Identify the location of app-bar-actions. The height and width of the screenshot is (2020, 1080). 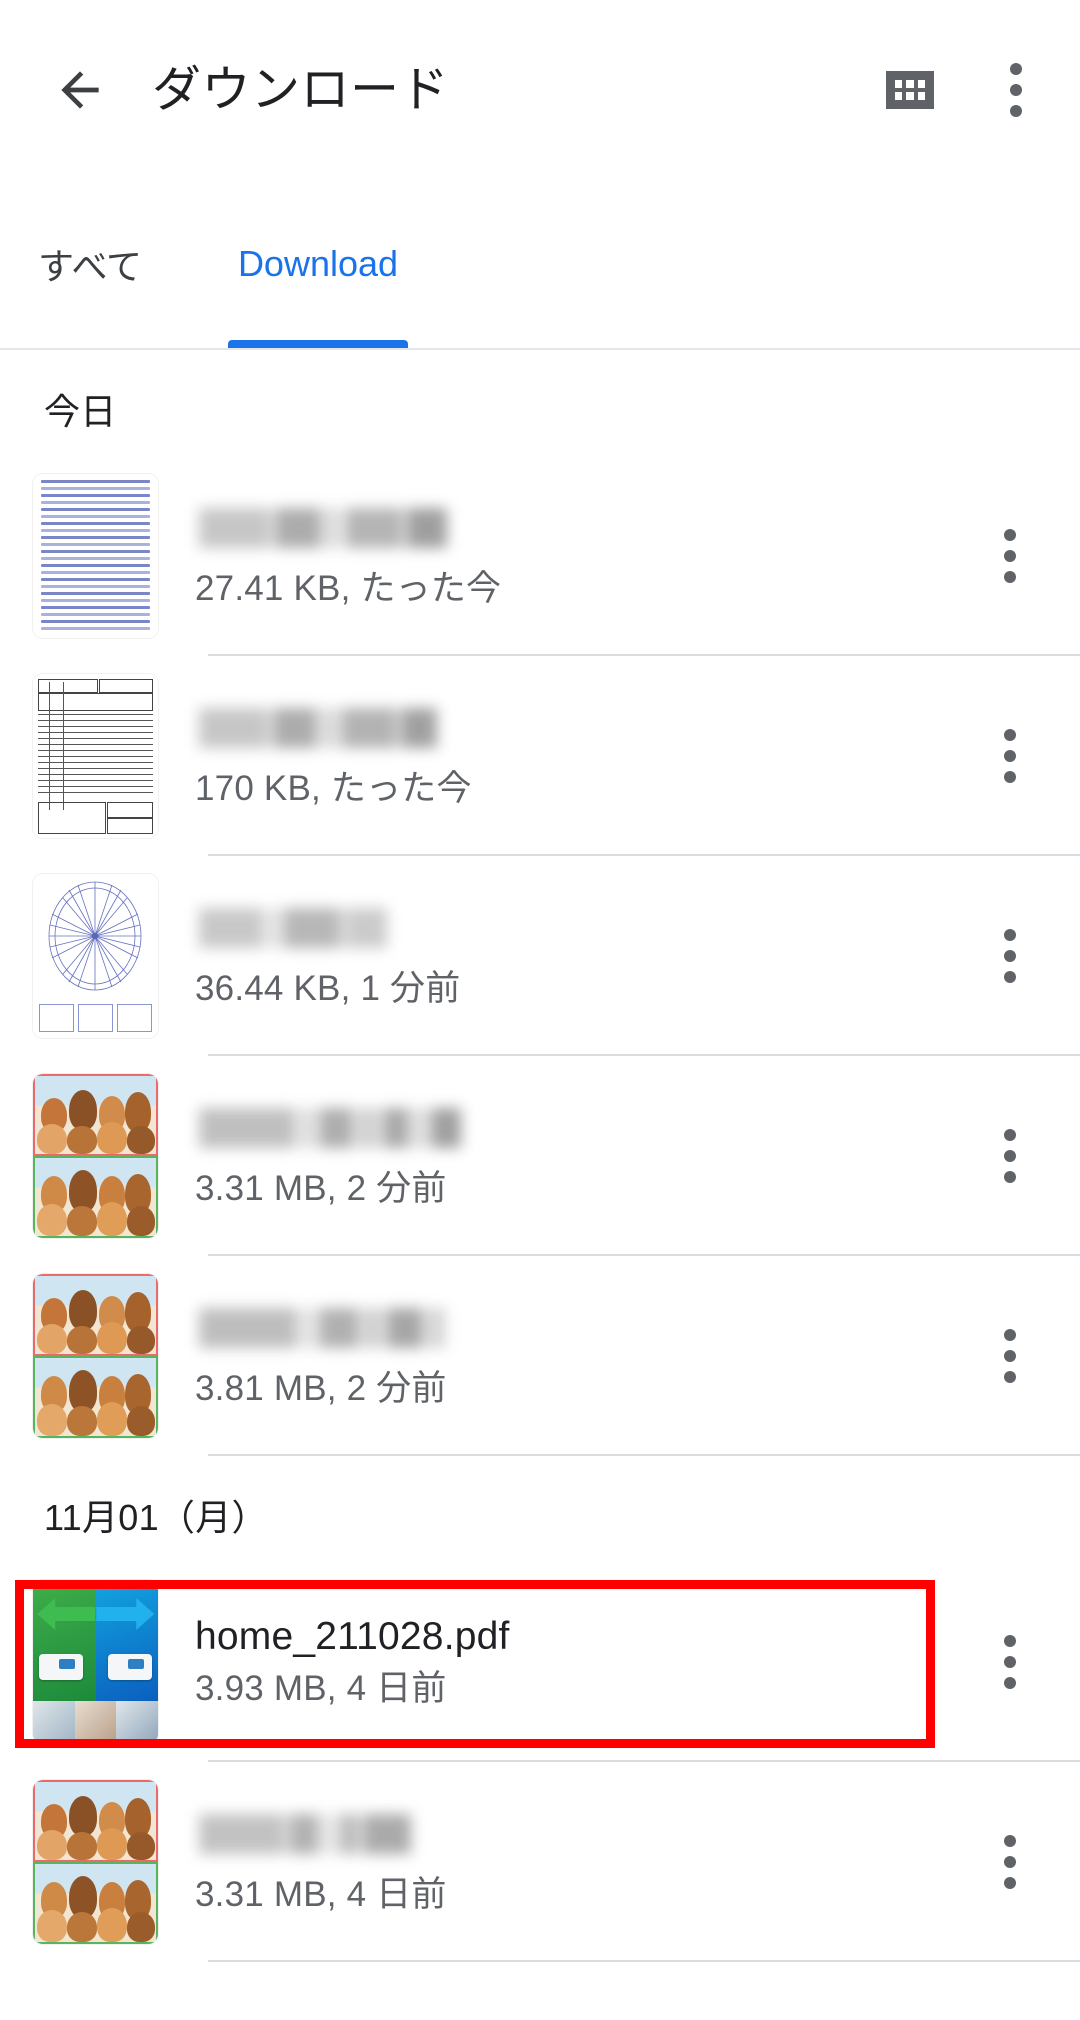
(963, 90).